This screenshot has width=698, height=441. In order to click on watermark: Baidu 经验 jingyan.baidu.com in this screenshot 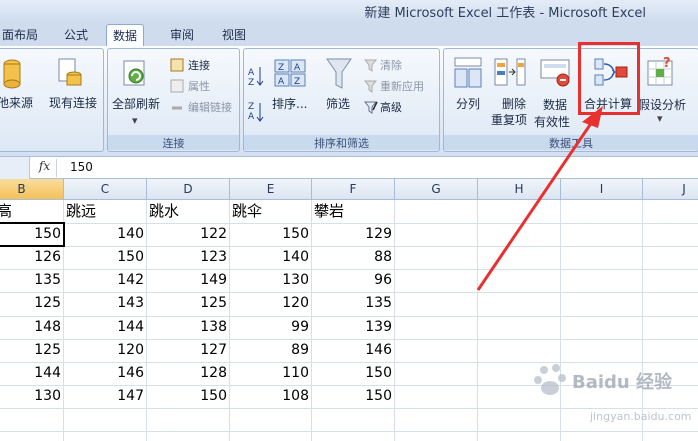, I will do `click(613, 401)`.